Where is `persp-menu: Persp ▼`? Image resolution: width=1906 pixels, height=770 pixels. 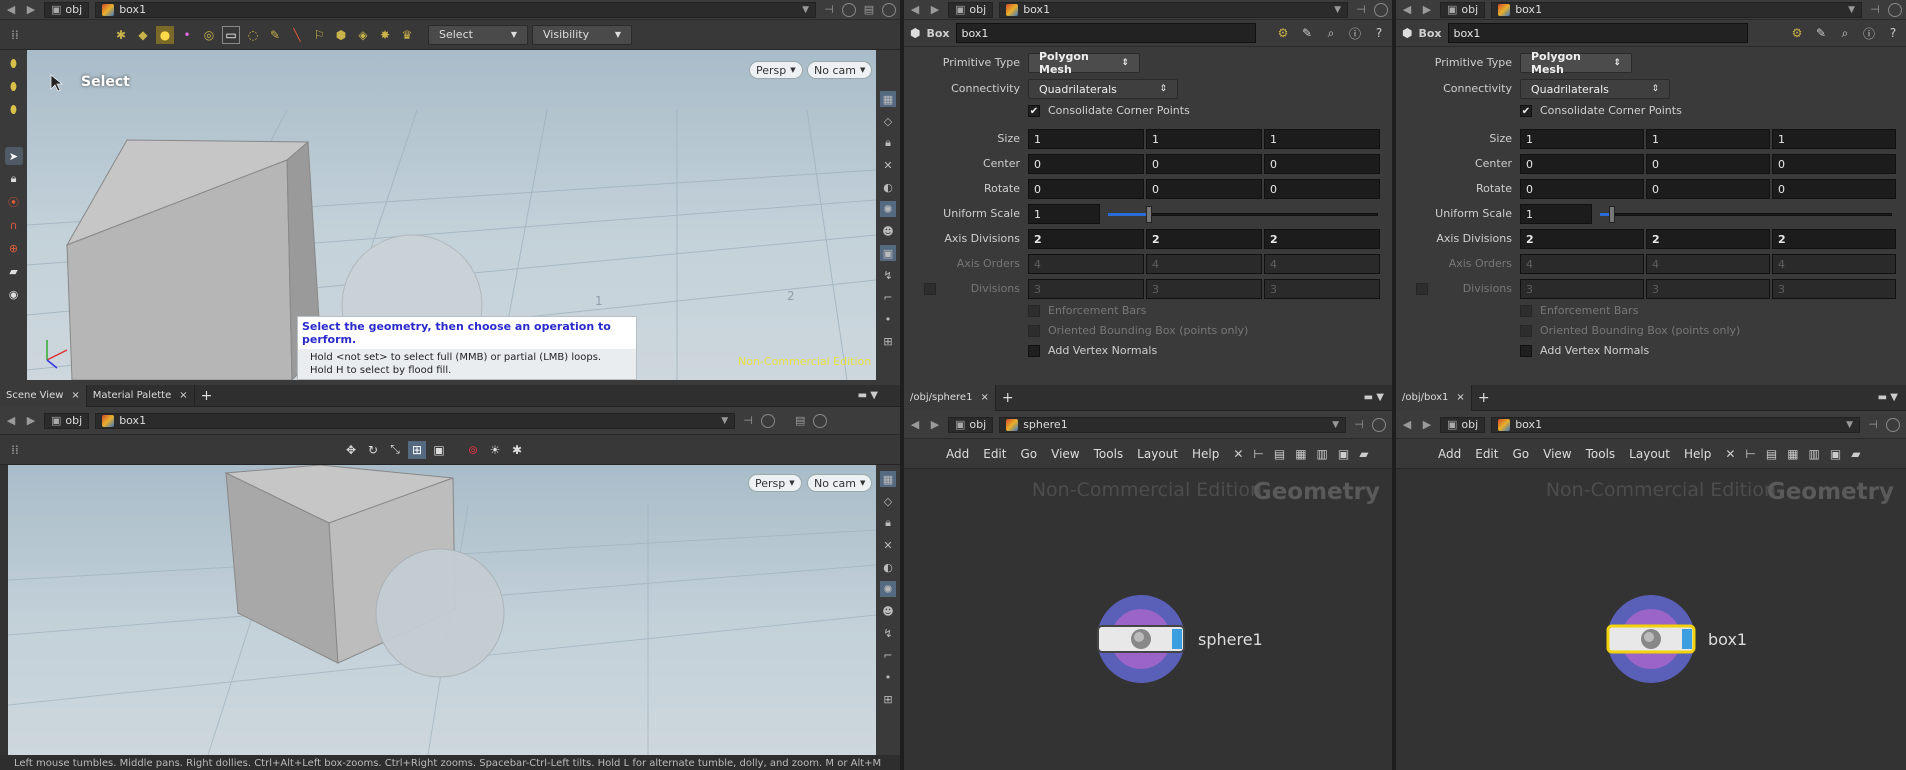
persp-menu: Persp ▼ is located at coordinates (775, 483).